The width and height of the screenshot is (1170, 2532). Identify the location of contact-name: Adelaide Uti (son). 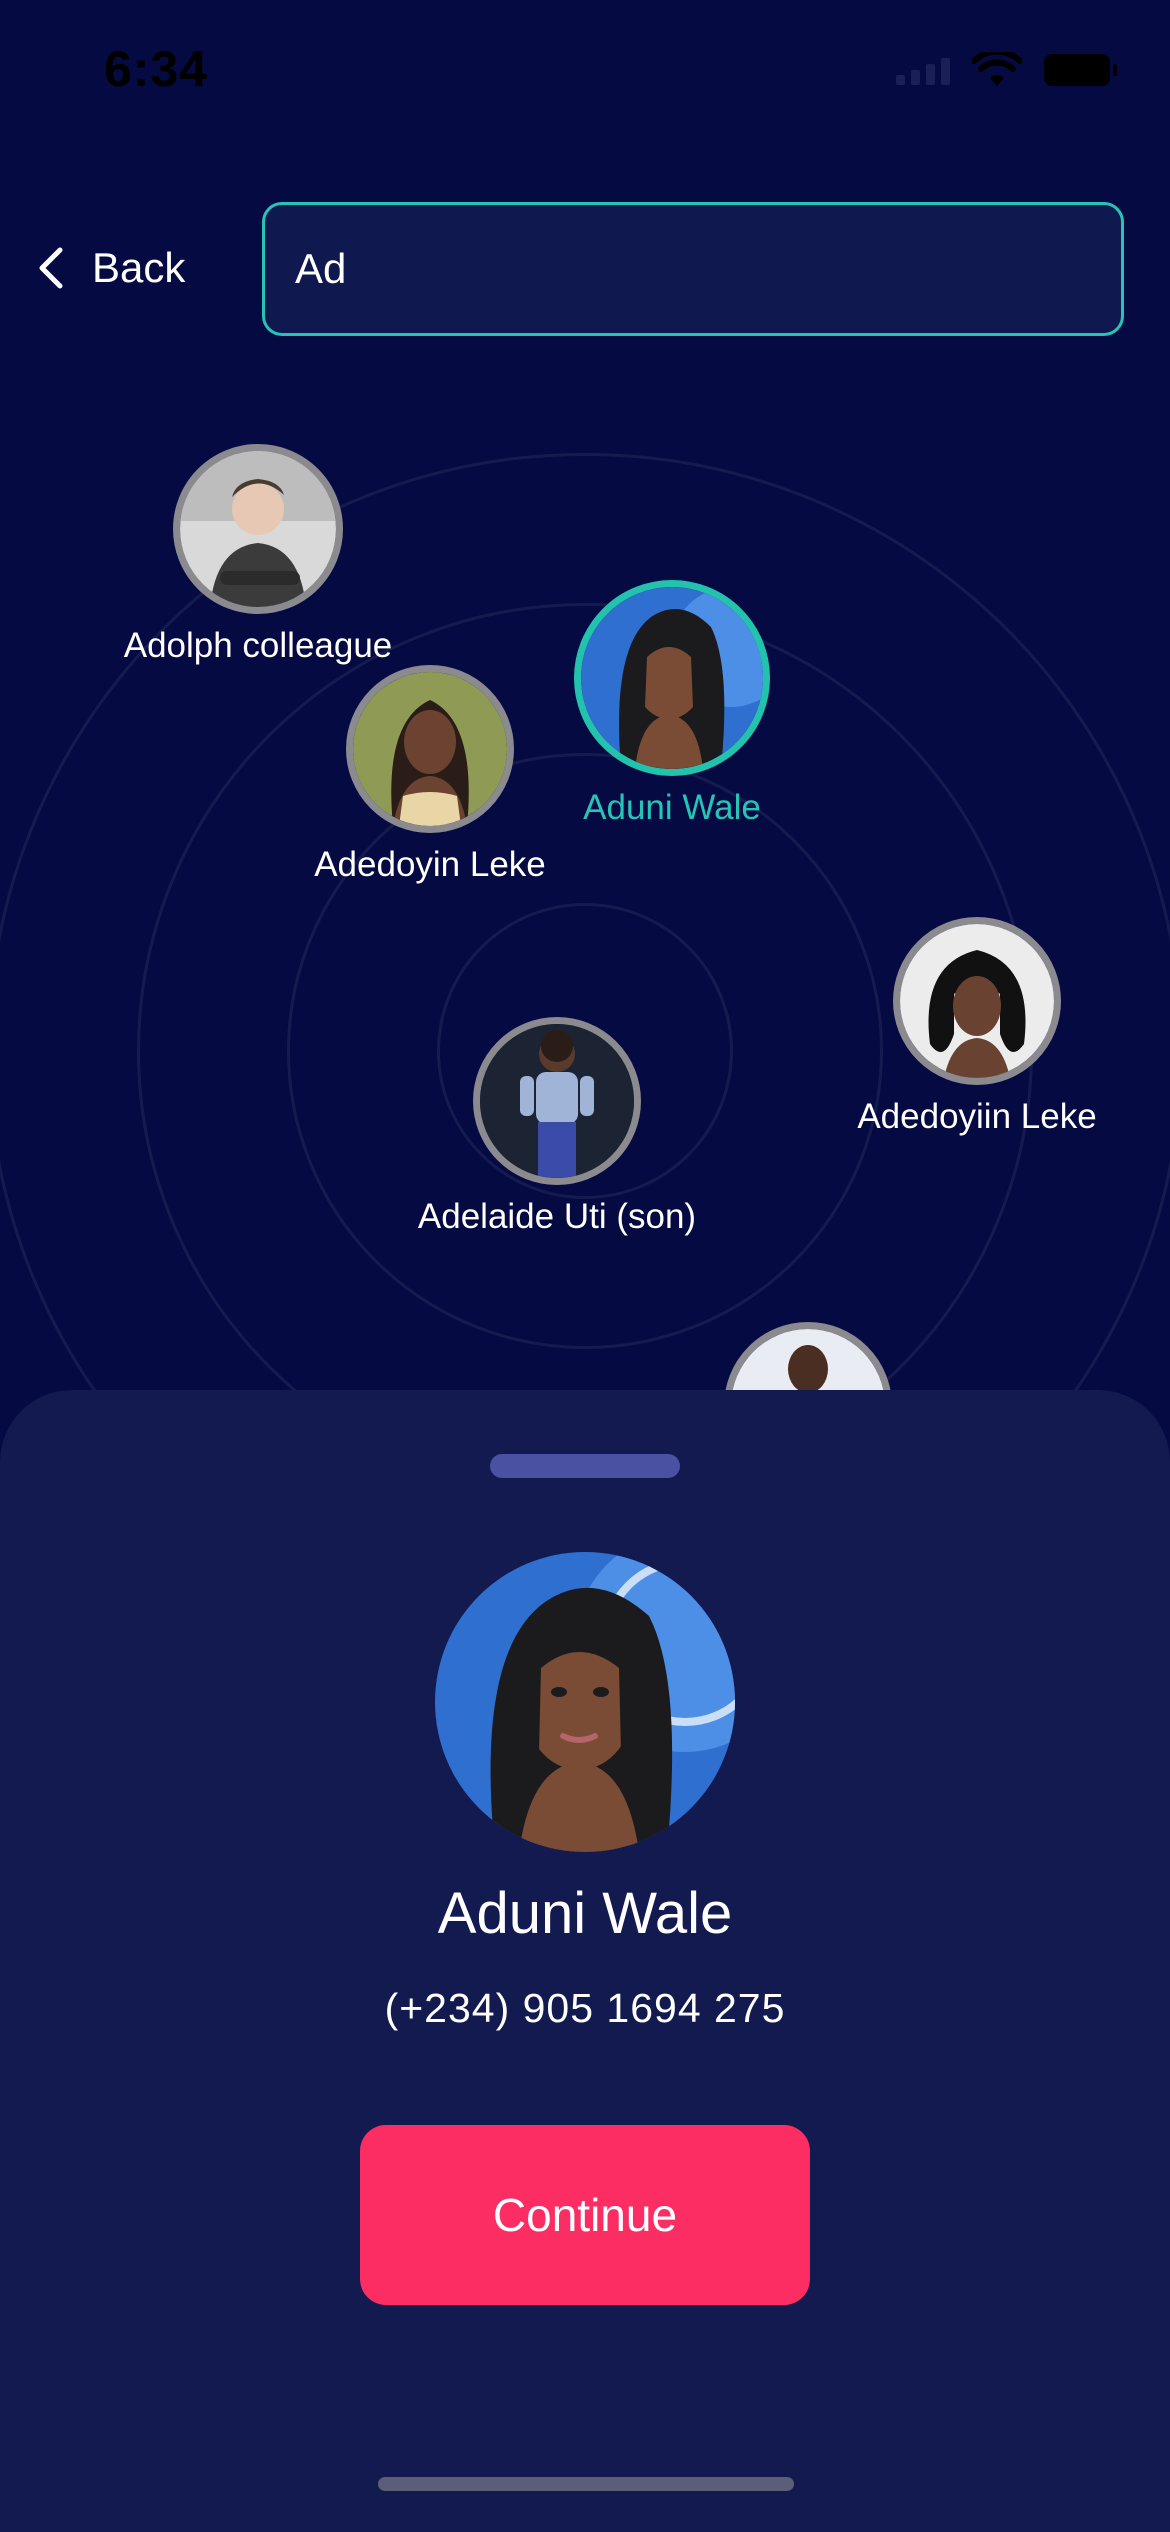
(557, 1216).